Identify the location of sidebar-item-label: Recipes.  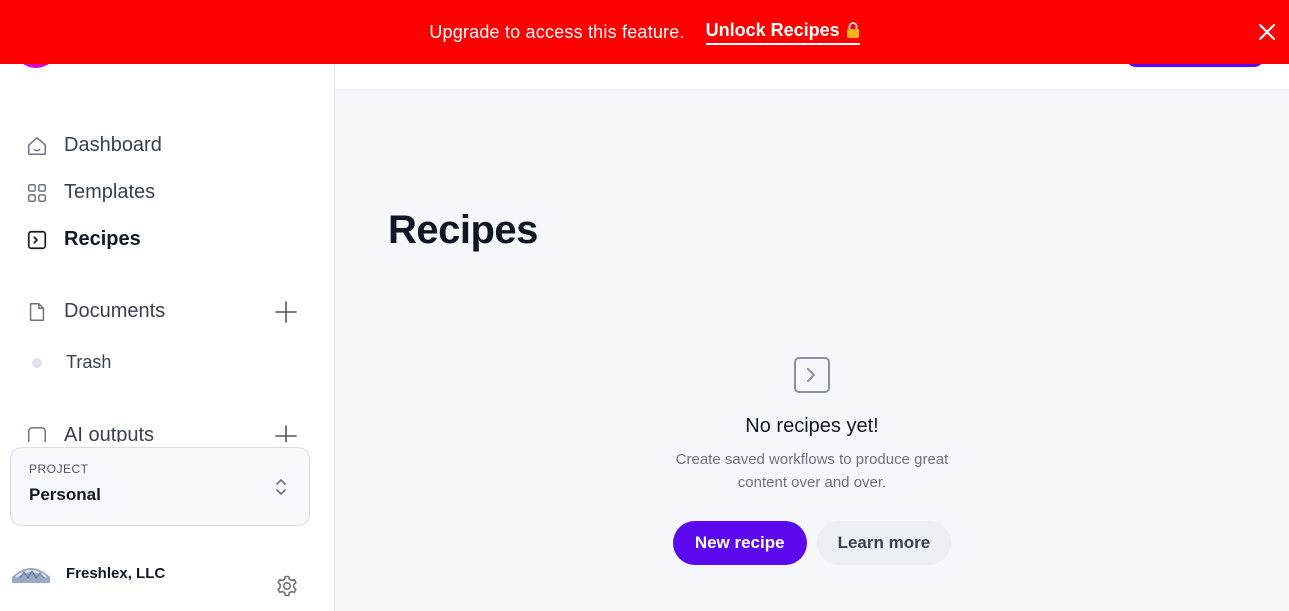
(102, 239).